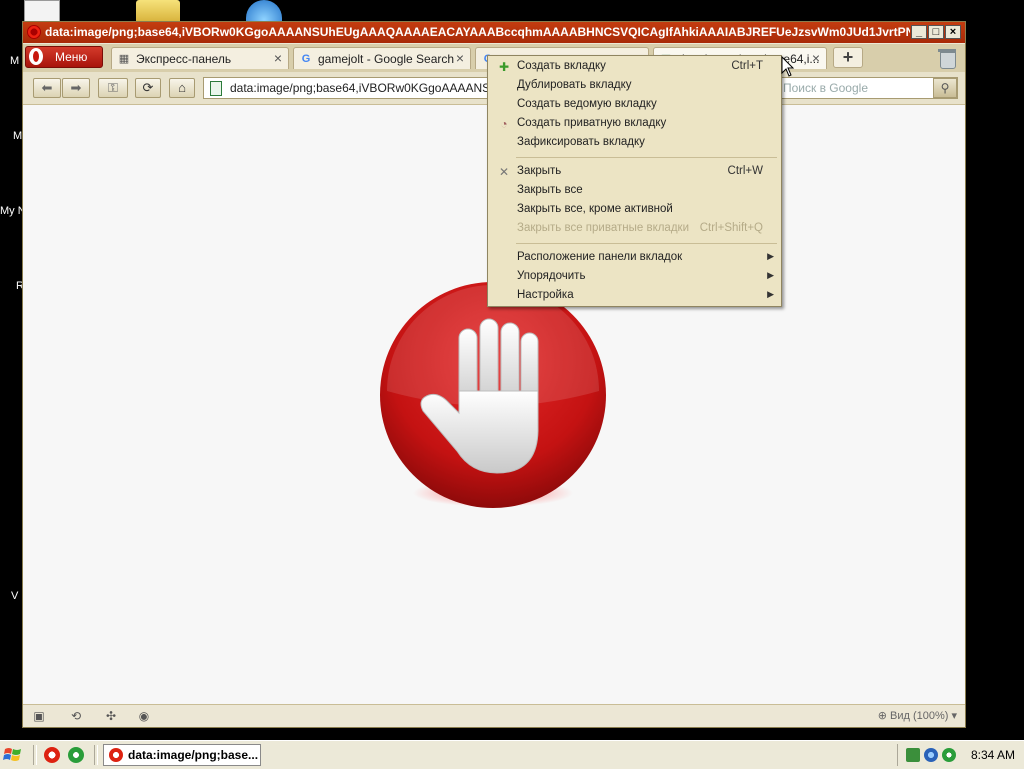 This screenshot has width=1024, height=769. Describe the element at coordinates (47, 88) in the screenshot. I see `back-button: ⬅` at that location.